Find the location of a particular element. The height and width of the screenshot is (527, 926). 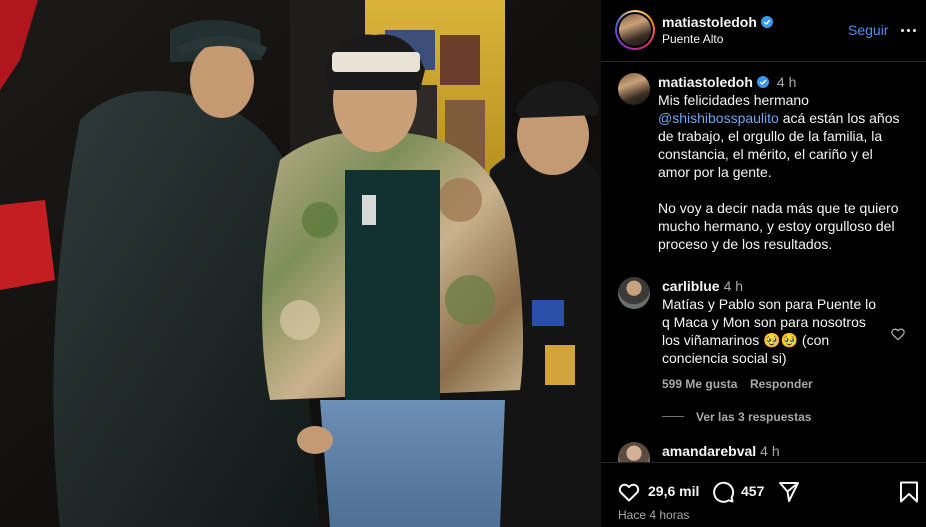

caption-avatar is located at coordinates (634, 89).